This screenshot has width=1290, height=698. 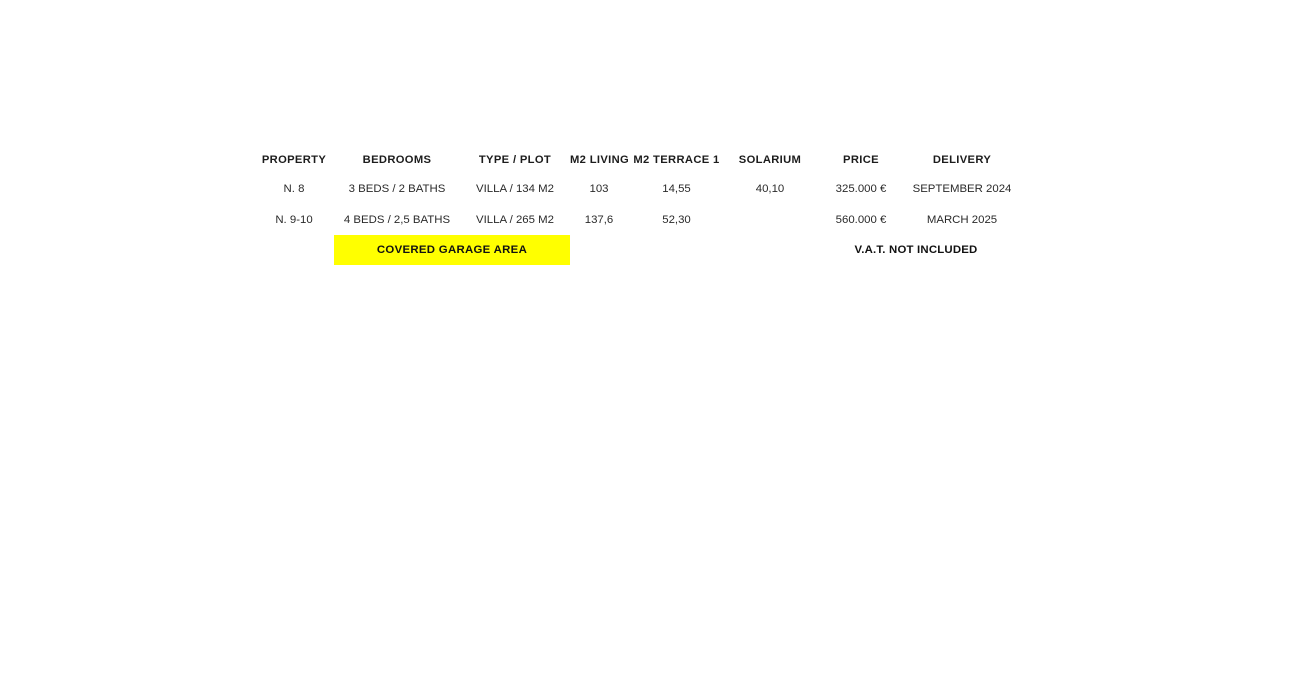 What do you see at coordinates (861, 188) in the screenshot?
I see `cell-price: 325.000 €` at bounding box center [861, 188].